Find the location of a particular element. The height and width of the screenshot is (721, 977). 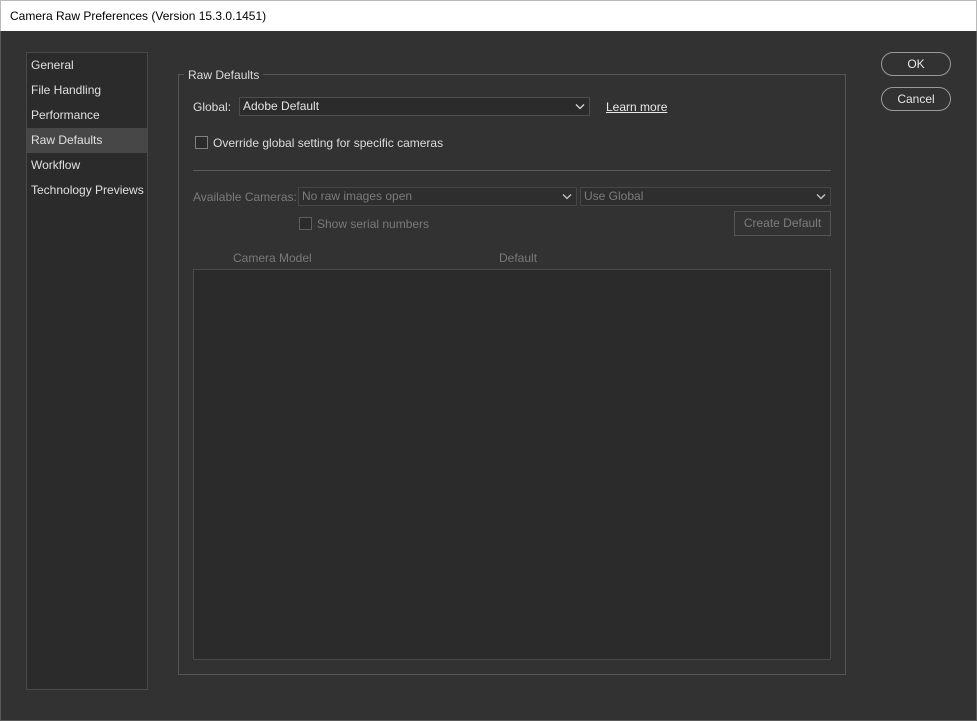

section-divider is located at coordinates (512, 170).